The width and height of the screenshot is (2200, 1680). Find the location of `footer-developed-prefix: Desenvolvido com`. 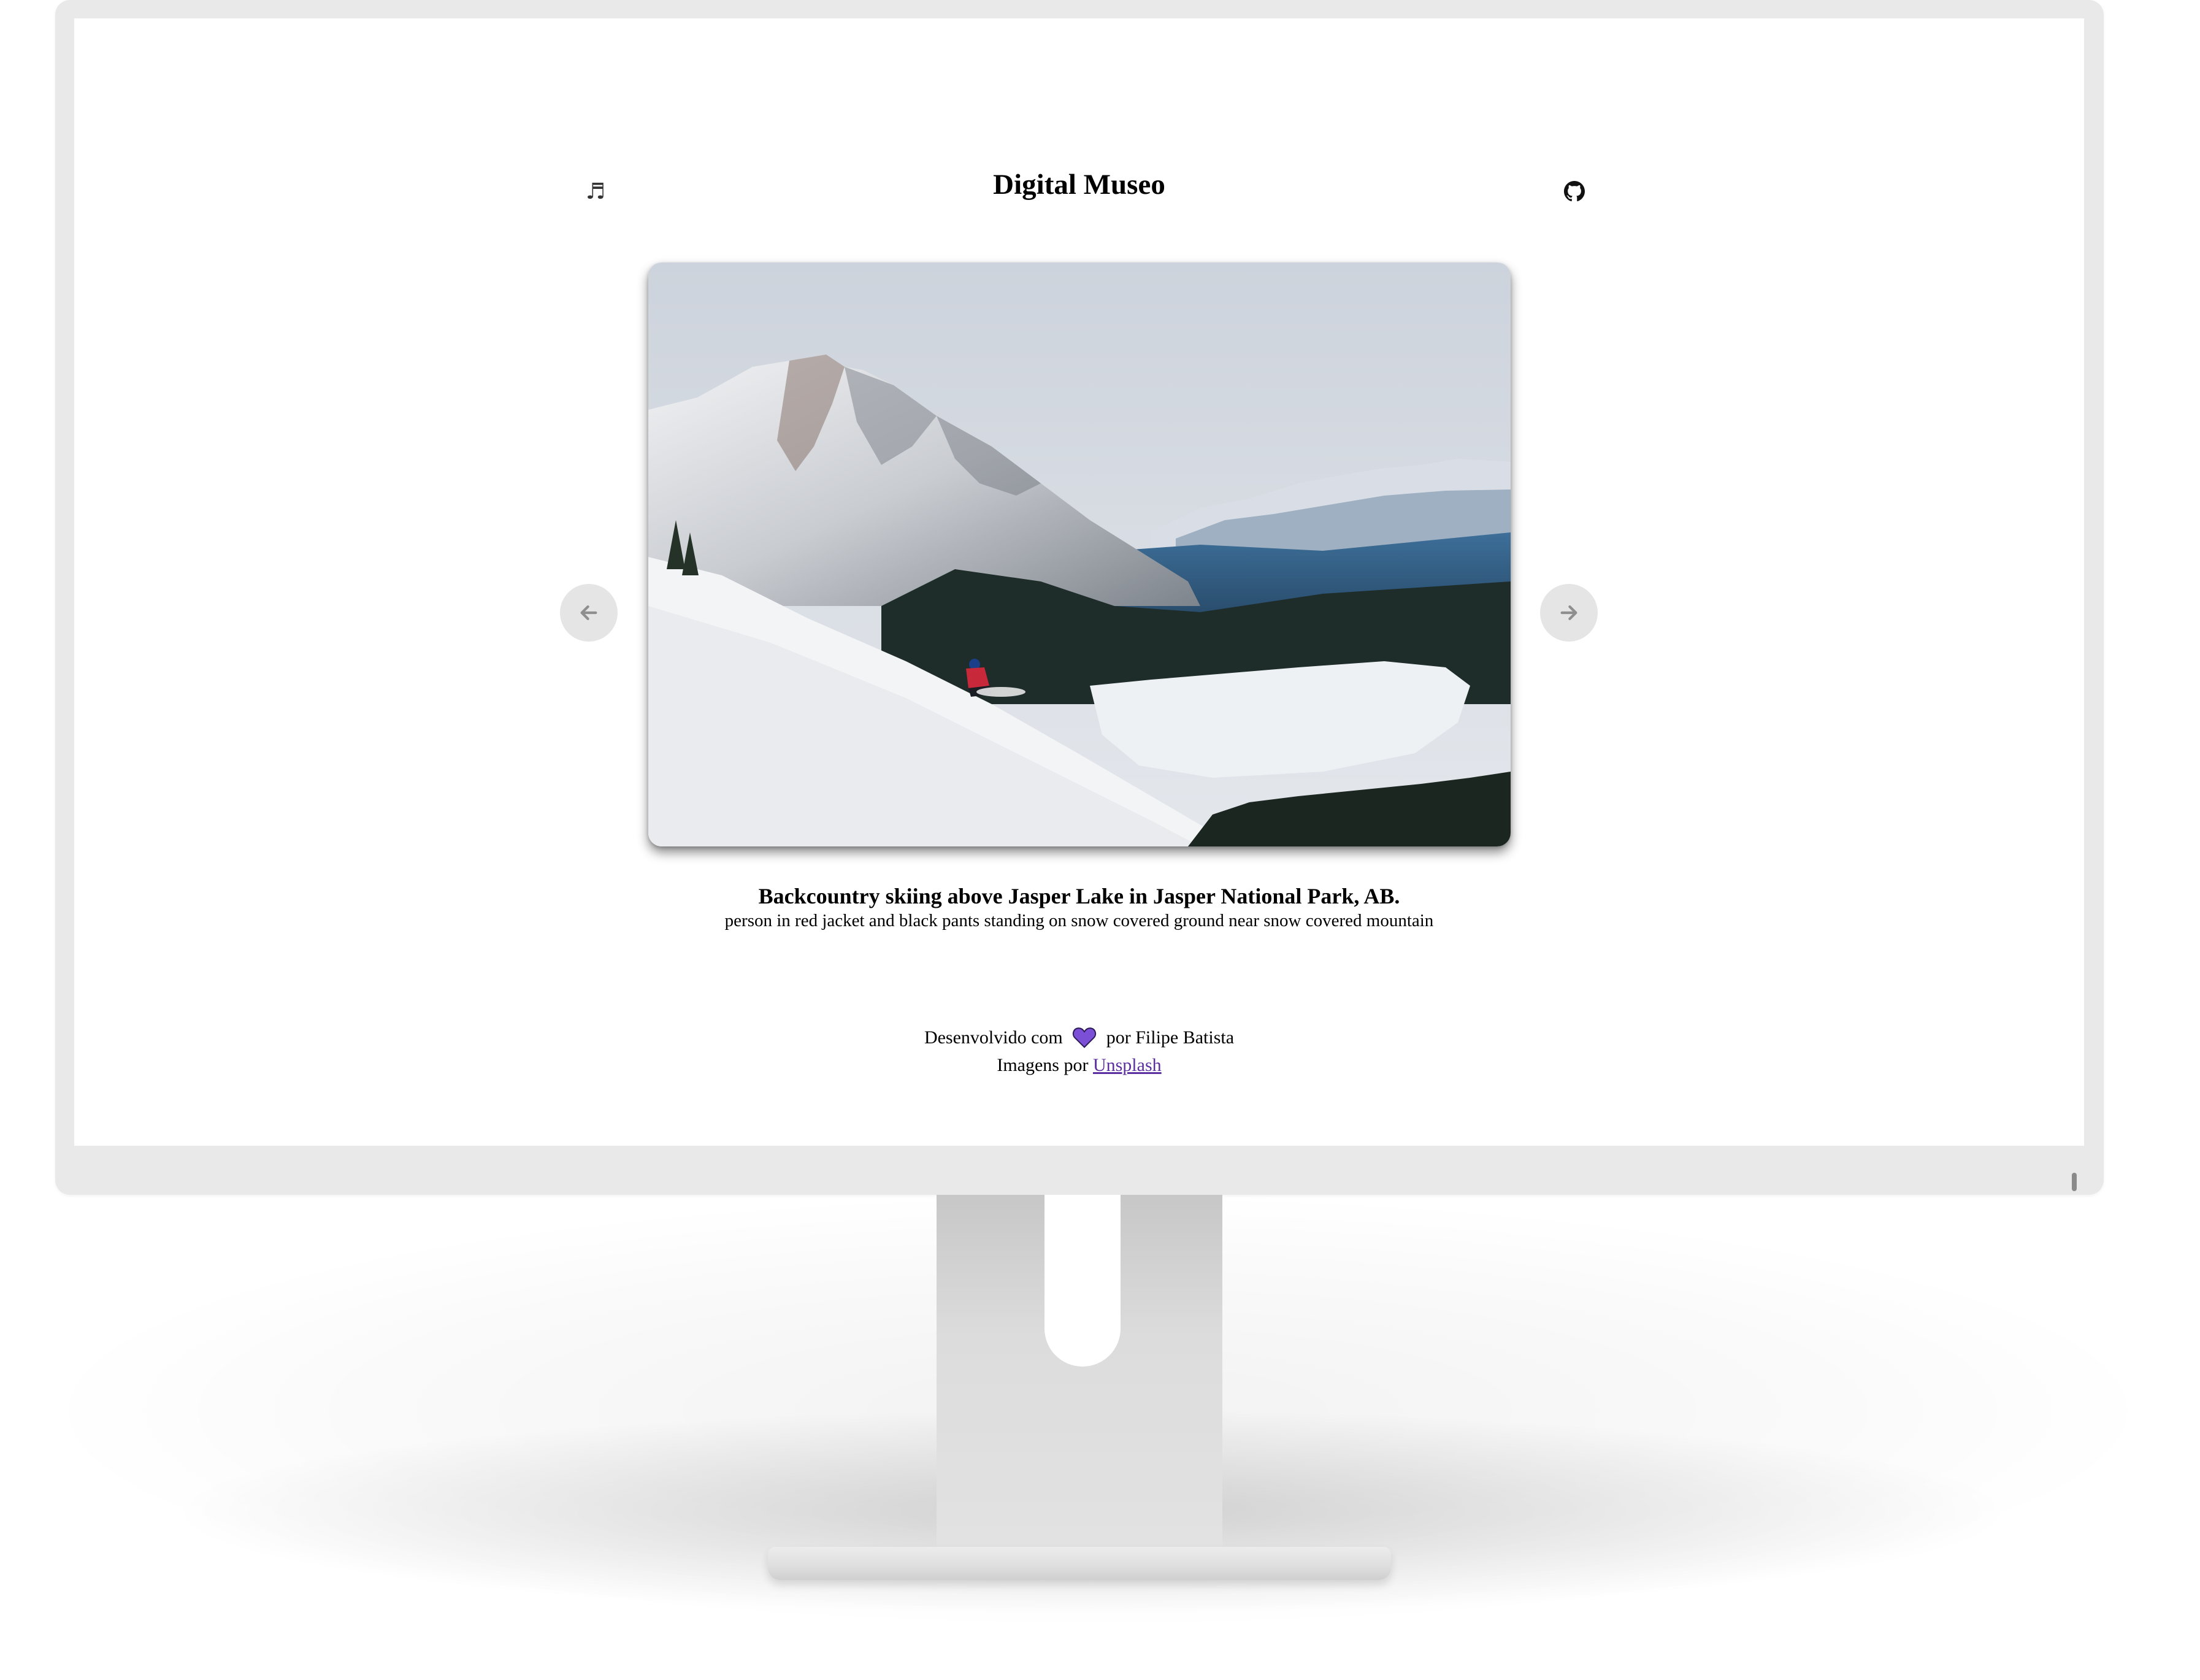

footer-developed-prefix: Desenvolvido com is located at coordinates (993, 1037).